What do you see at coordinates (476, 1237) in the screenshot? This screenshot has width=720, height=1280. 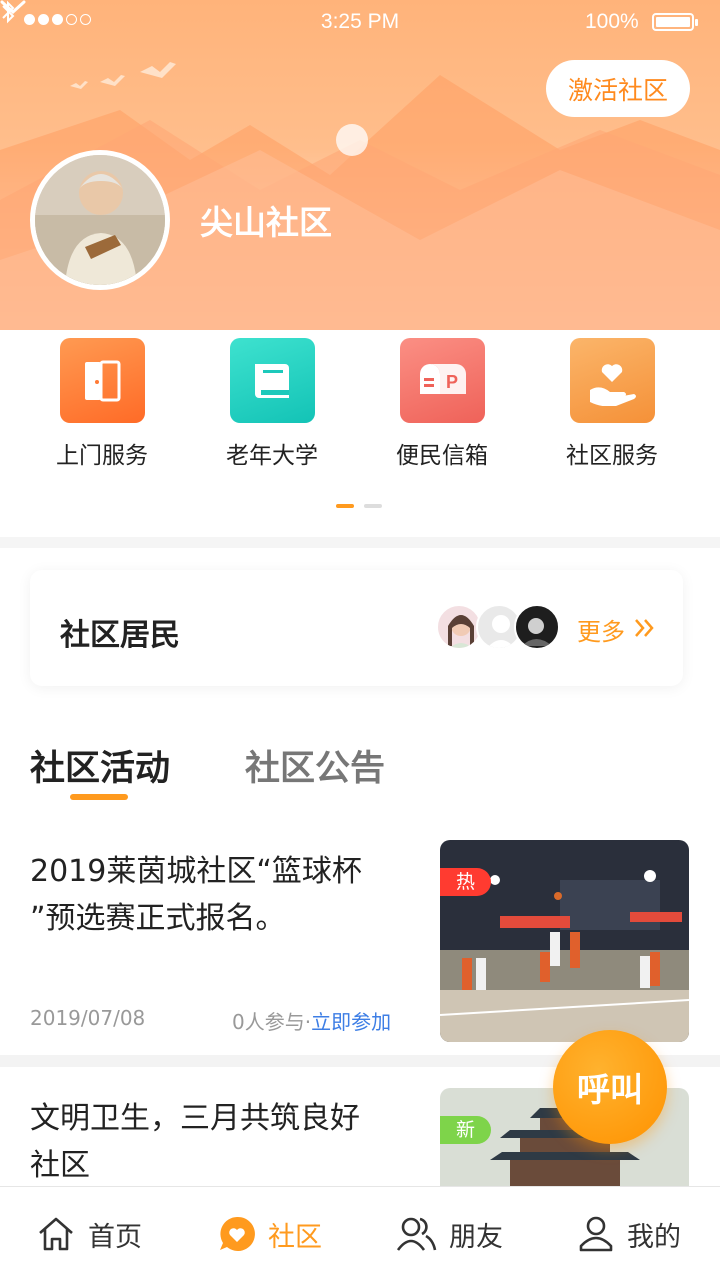 I see `tab-label: 朋友` at bounding box center [476, 1237].